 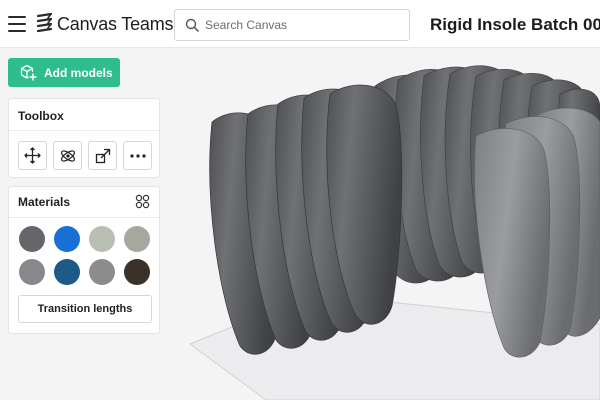 I want to click on search-box, so click(x=292, y=25).